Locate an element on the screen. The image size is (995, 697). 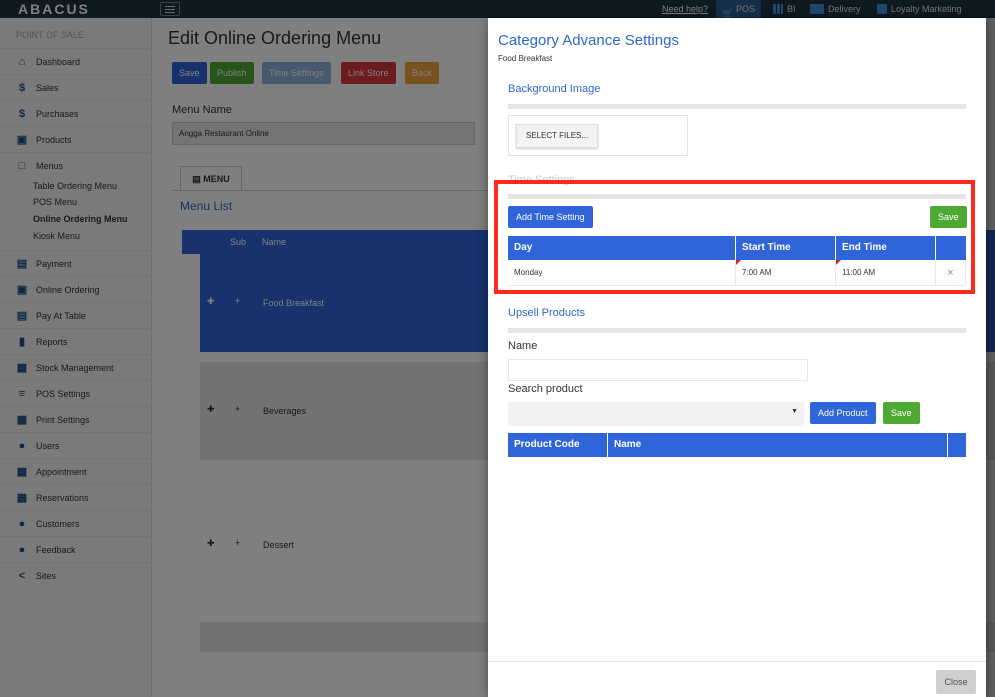
page-scrollbar is located at coordinates (990, 357).